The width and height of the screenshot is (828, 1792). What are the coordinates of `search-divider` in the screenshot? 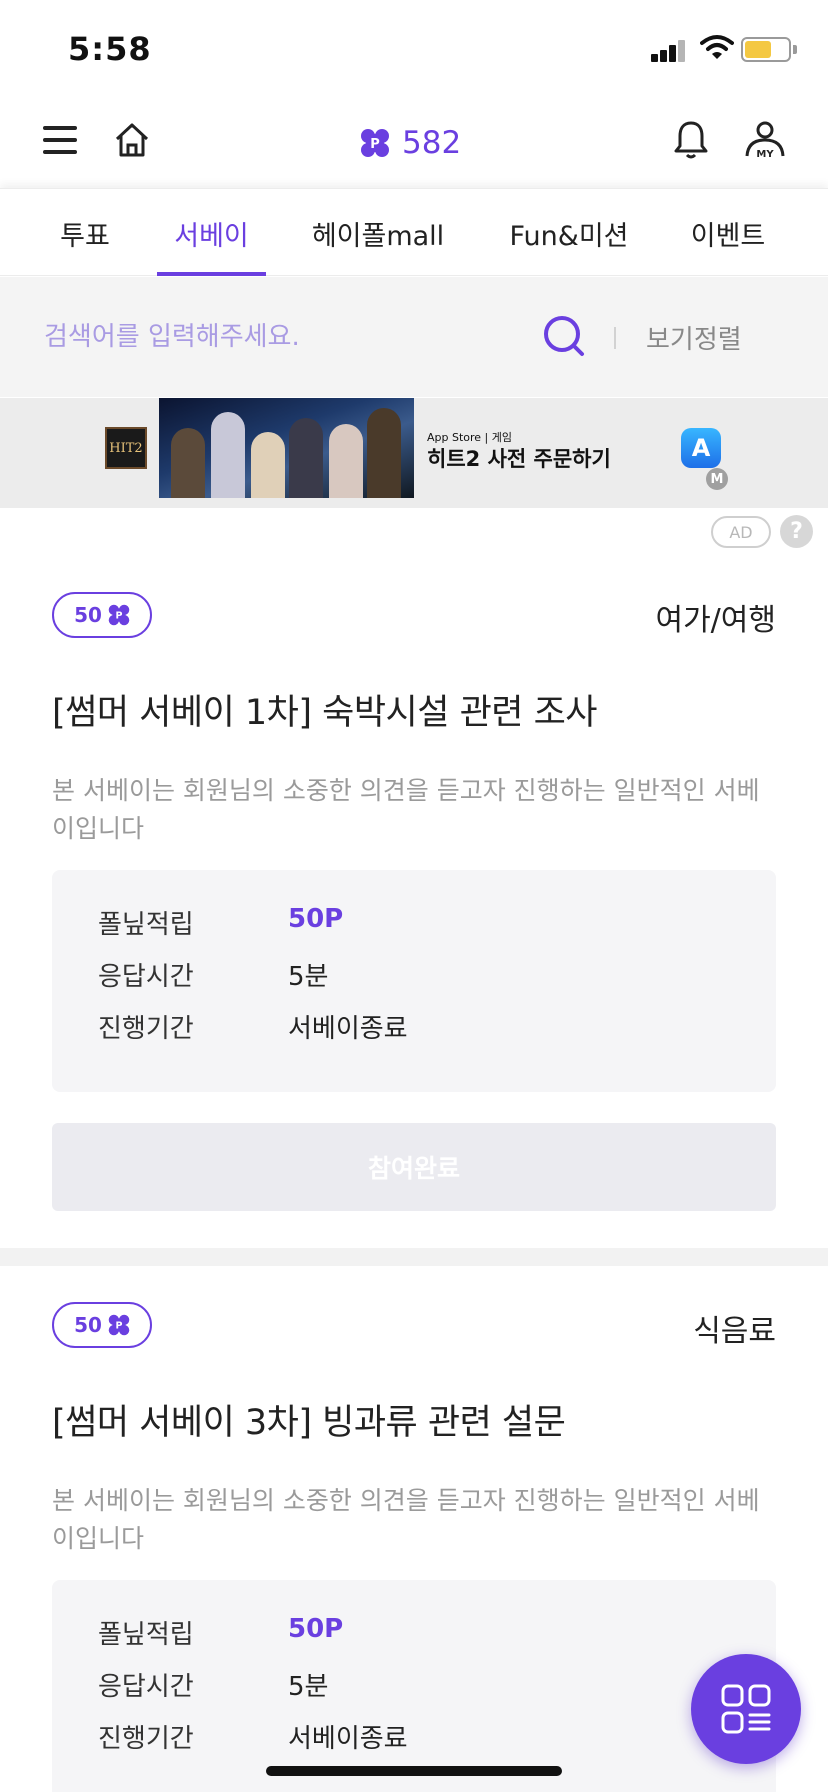 It's located at (615, 338).